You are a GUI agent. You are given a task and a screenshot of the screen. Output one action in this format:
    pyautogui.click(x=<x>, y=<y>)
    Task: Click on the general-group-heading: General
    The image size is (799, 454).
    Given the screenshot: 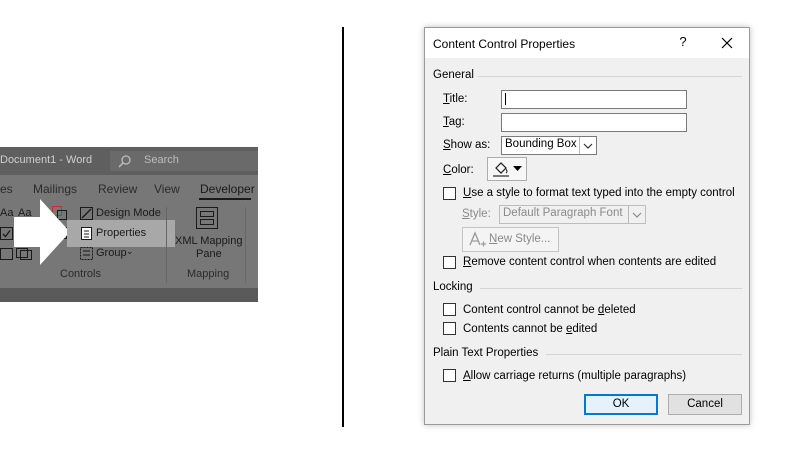 What is the action you would take?
    pyautogui.click(x=453, y=75)
    